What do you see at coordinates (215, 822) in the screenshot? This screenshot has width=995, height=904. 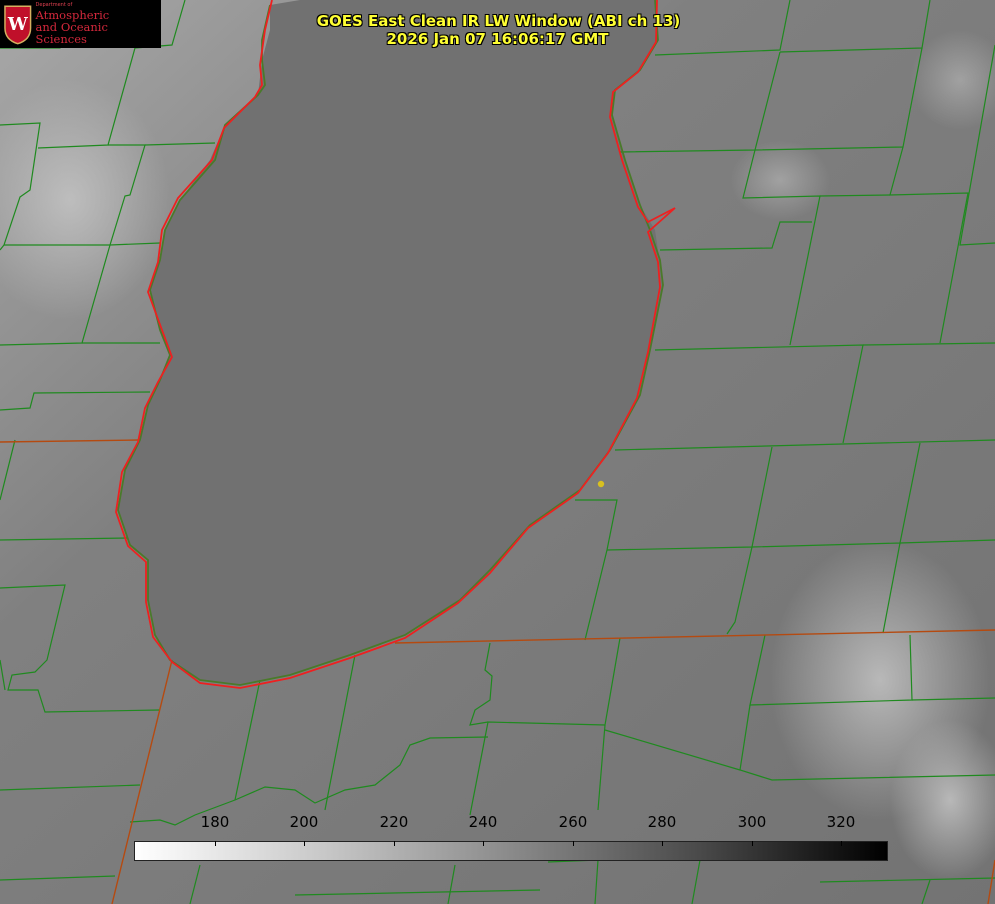 I see `colorbar-tick-label: 180` at bounding box center [215, 822].